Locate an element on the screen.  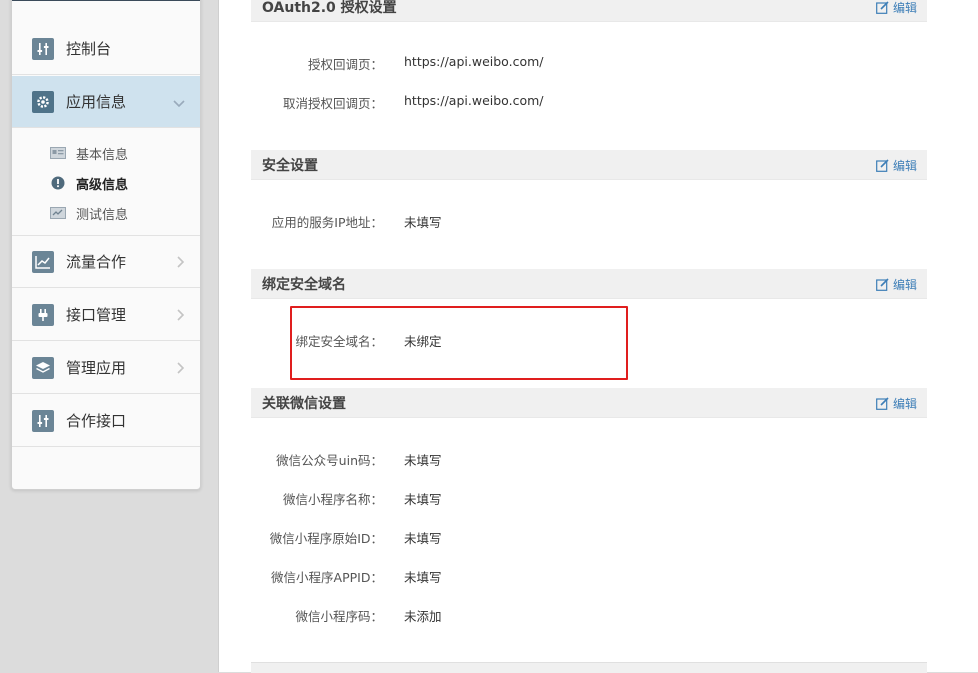
sidebar-top-bar is located at coordinates (106, 0).